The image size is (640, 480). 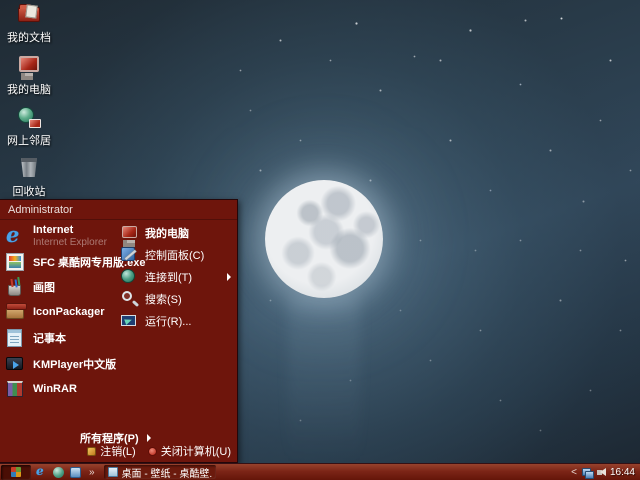 I want to click on windows-logo-icon, so click(x=16, y=472).